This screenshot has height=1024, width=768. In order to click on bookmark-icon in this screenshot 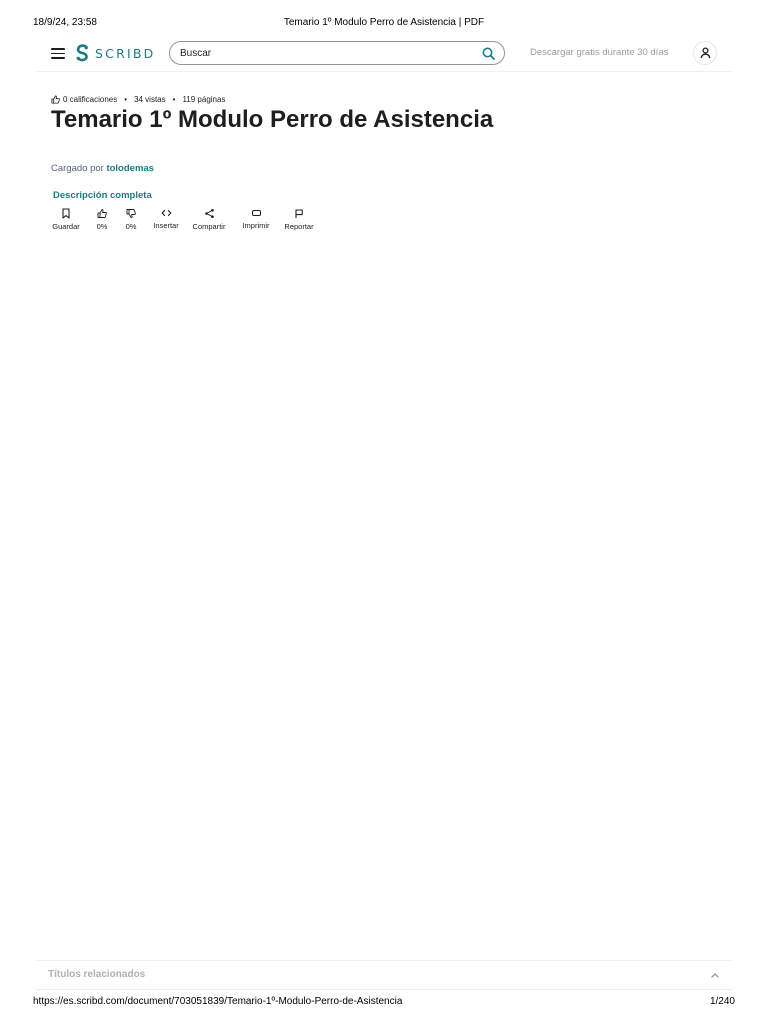, I will do `click(66, 213)`.